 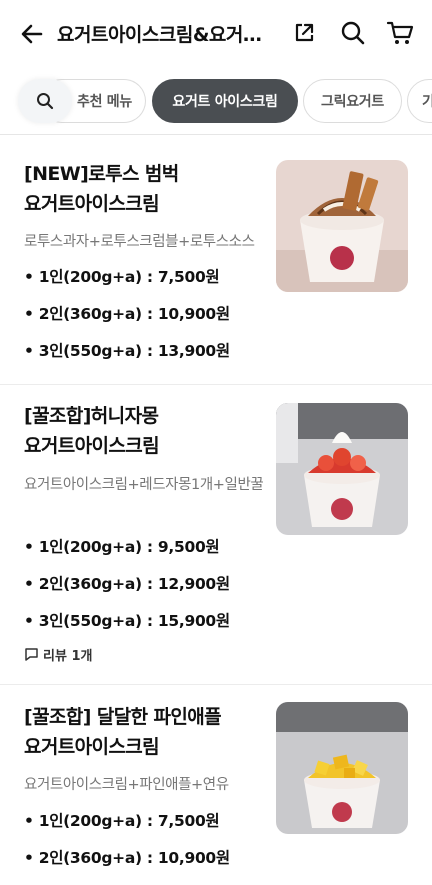 I want to click on category-tabs: 추천 메뉴 요거트 아이스크림 그릭요거트 기타, so click(x=216, y=102).